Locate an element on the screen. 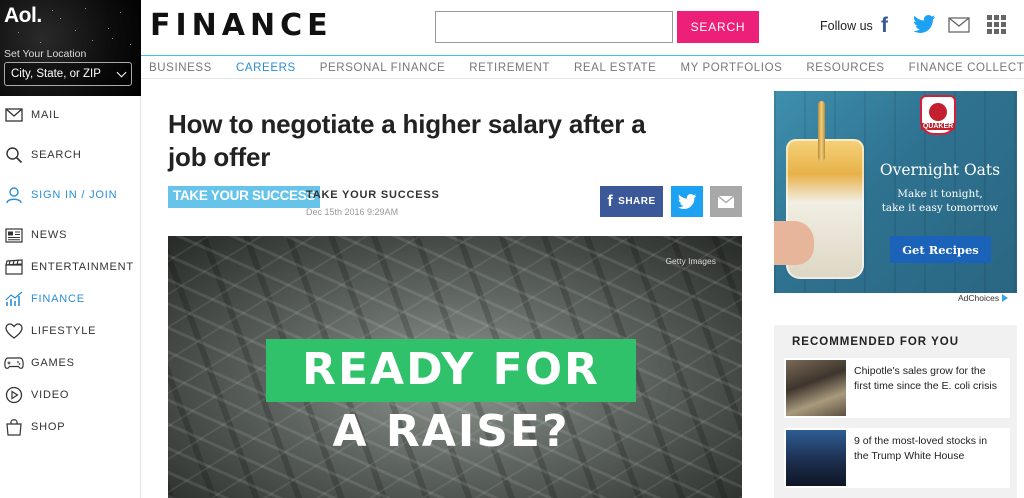  sidebar-item-lifestyle: LIFESTYLE is located at coordinates (70, 331).